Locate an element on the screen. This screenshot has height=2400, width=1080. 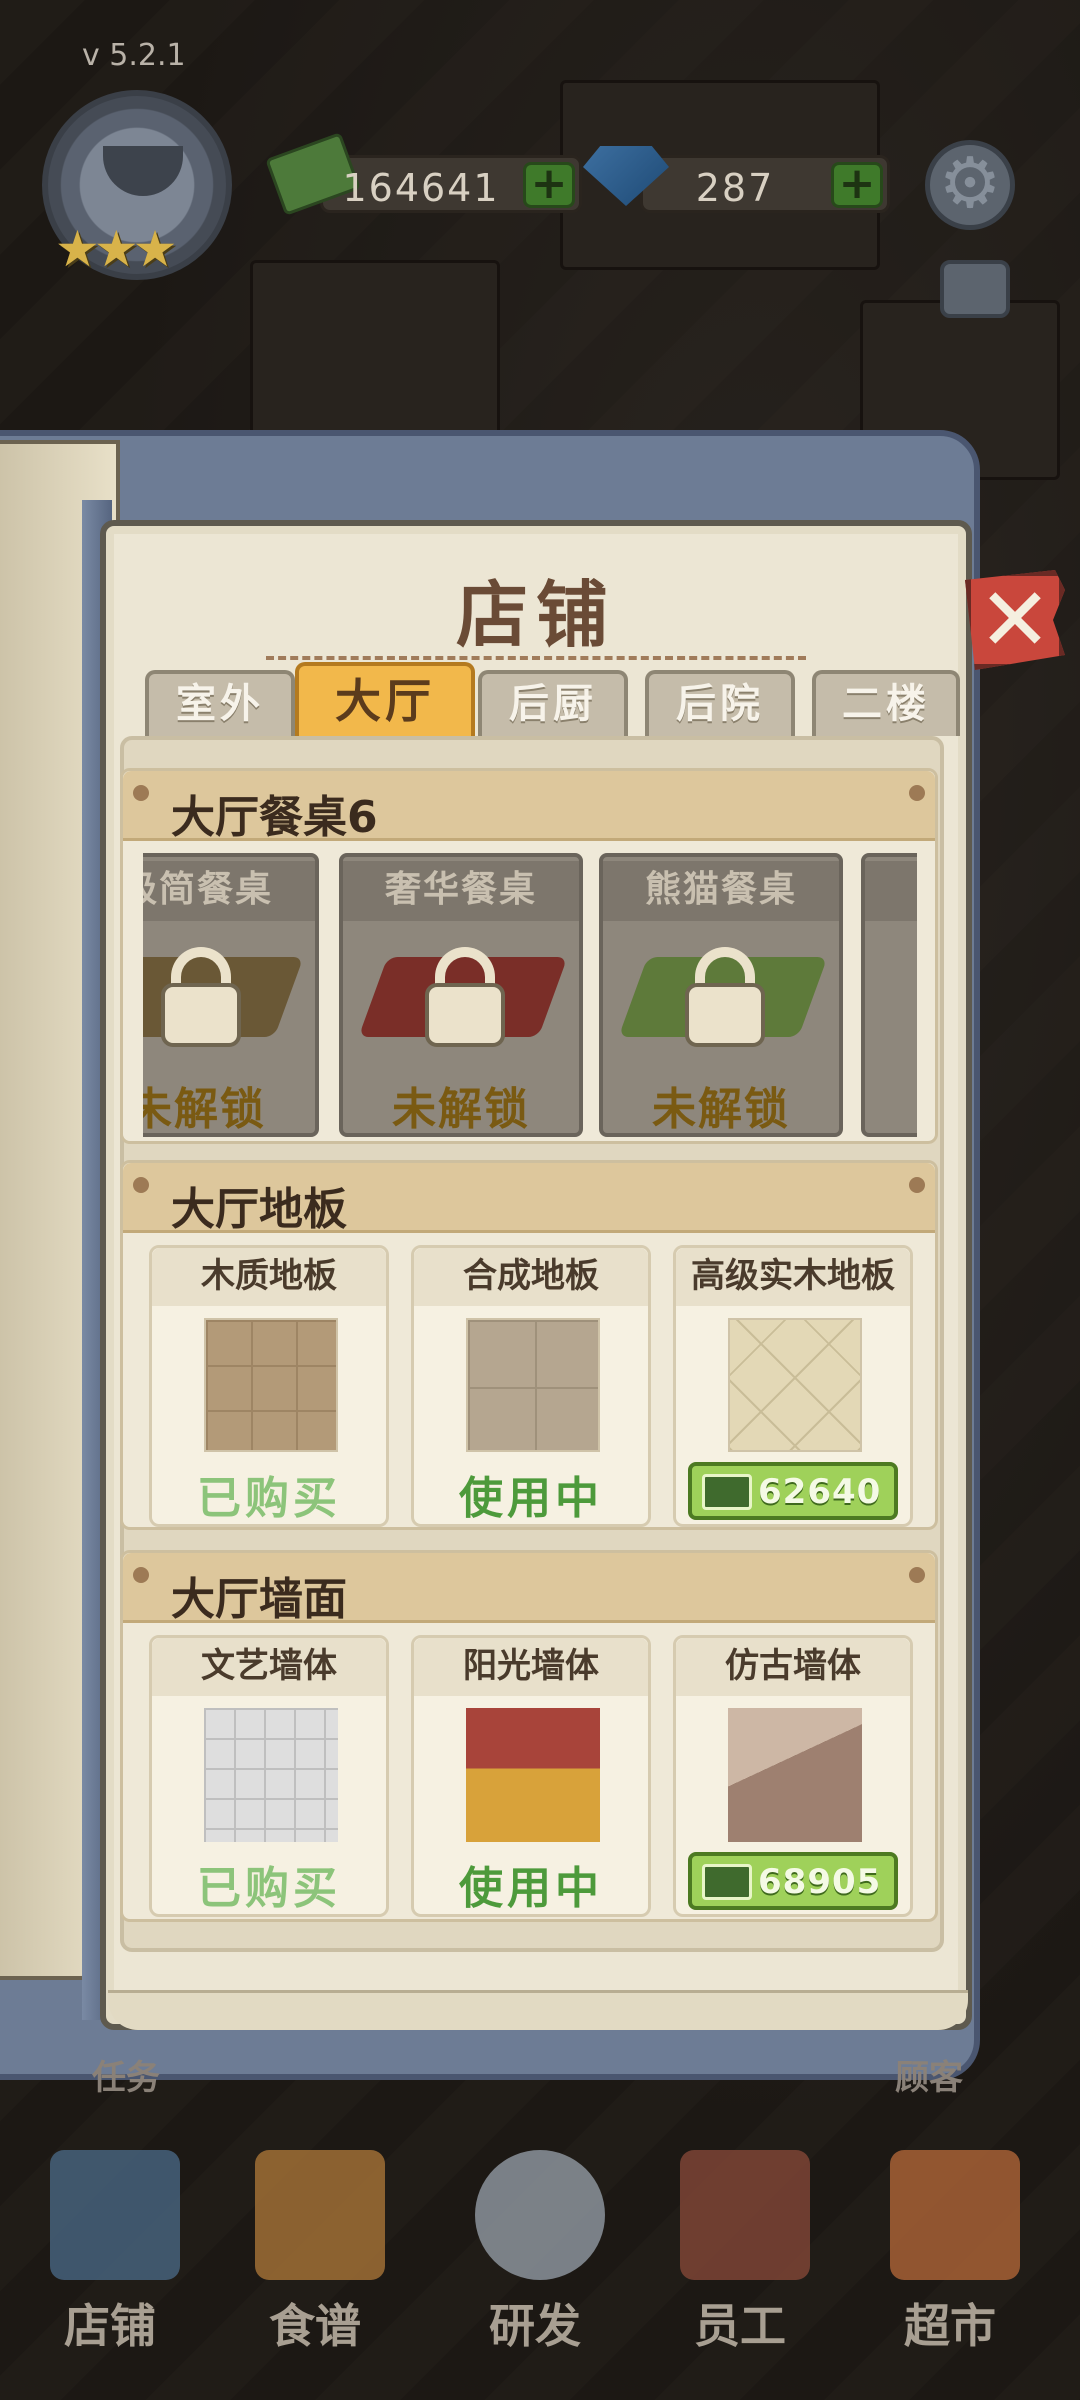
card-name: 奢华餐桌 is located at coordinates (461, 891).